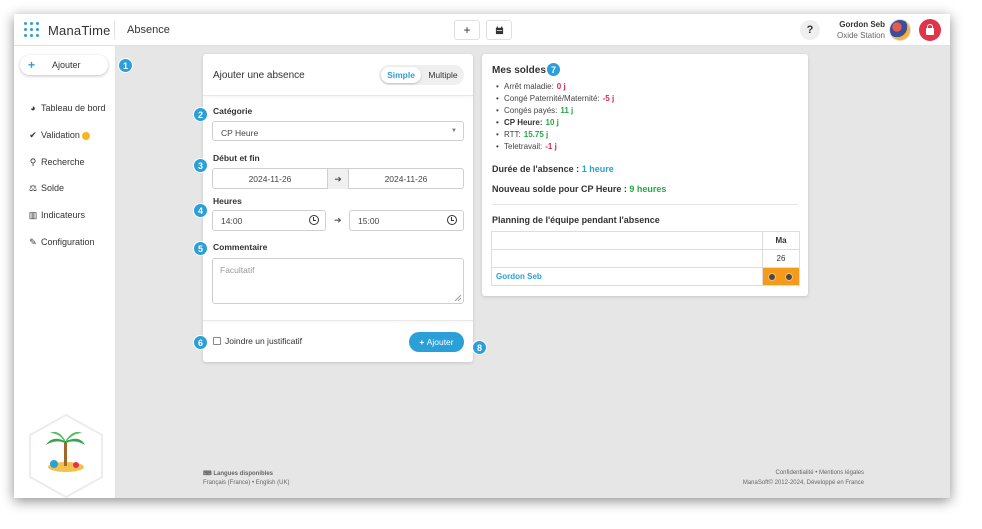 The image size is (982, 529). Describe the element at coordinates (519, 70) in the screenshot. I see `summary-title: Mes soldes` at that location.